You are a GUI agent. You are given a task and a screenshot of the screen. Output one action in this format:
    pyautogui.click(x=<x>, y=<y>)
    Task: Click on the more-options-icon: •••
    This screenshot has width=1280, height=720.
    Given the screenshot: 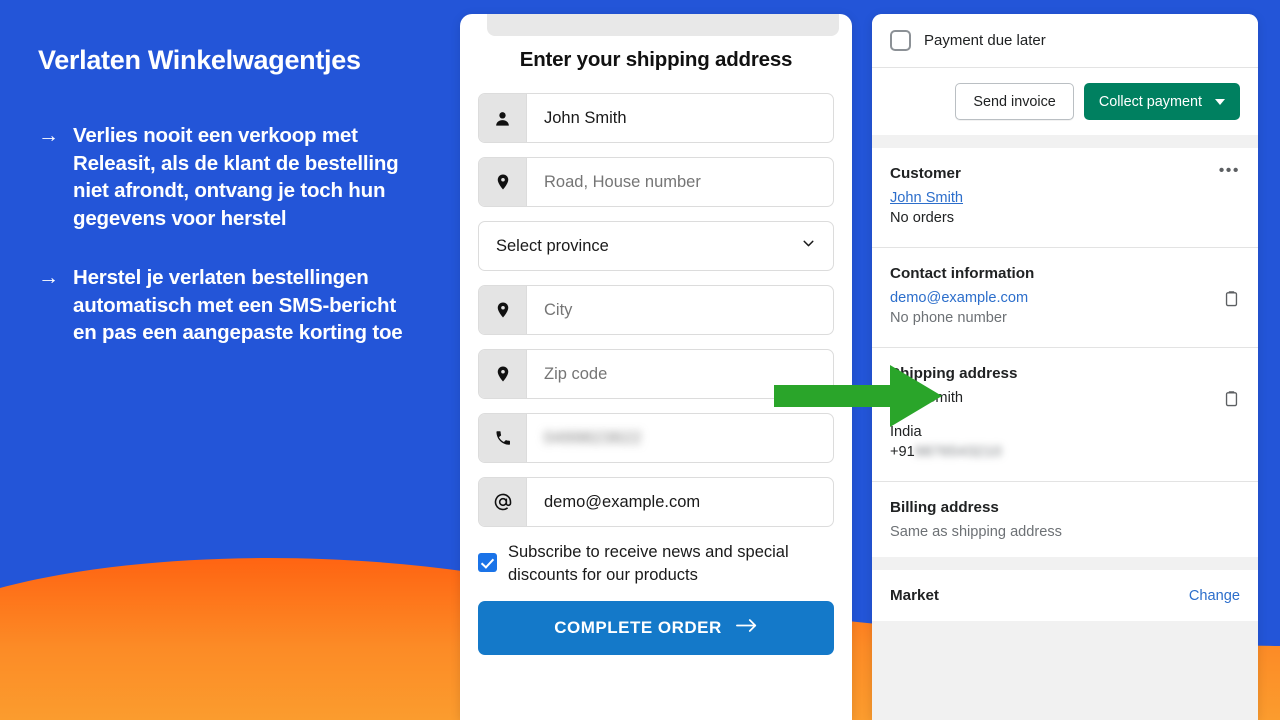 What is the action you would take?
    pyautogui.click(x=1229, y=171)
    